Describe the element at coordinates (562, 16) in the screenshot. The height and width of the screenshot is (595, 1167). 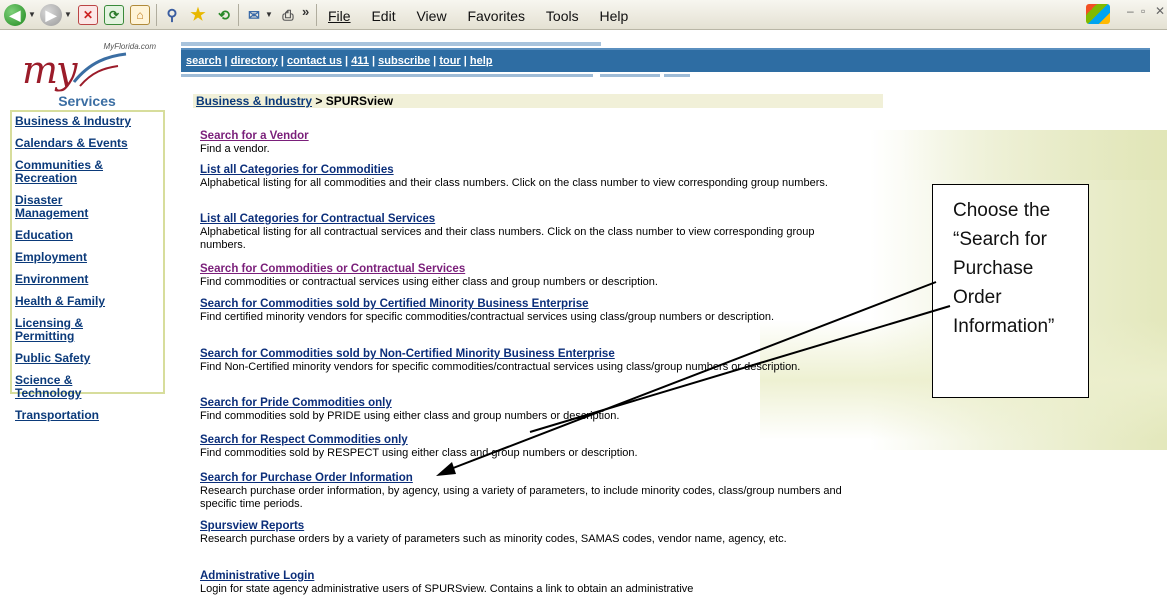
I see `menu-tools: Tools` at that location.